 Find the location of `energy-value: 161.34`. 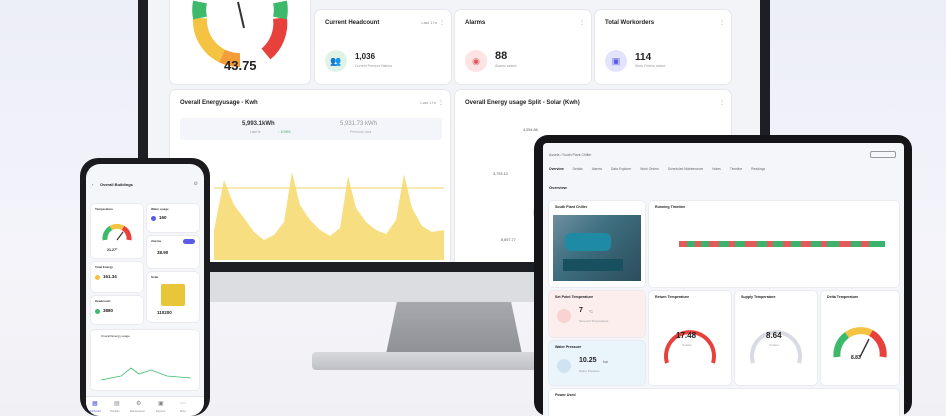

energy-value: 161.34 is located at coordinates (110, 276).